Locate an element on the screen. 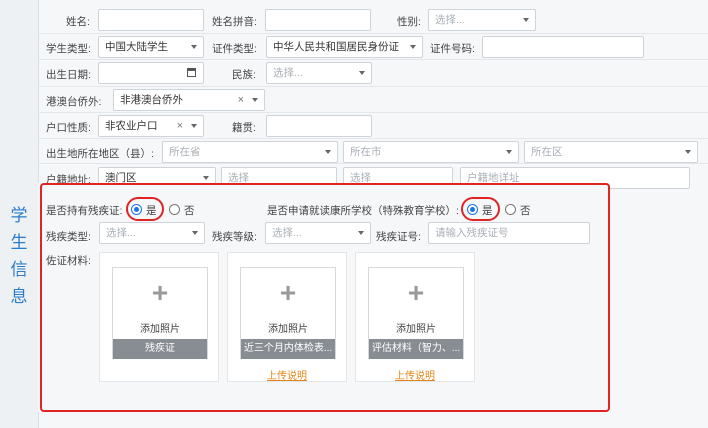 This screenshot has width=708, height=428. birth-label: 出生日期: is located at coordinates (68, 75).